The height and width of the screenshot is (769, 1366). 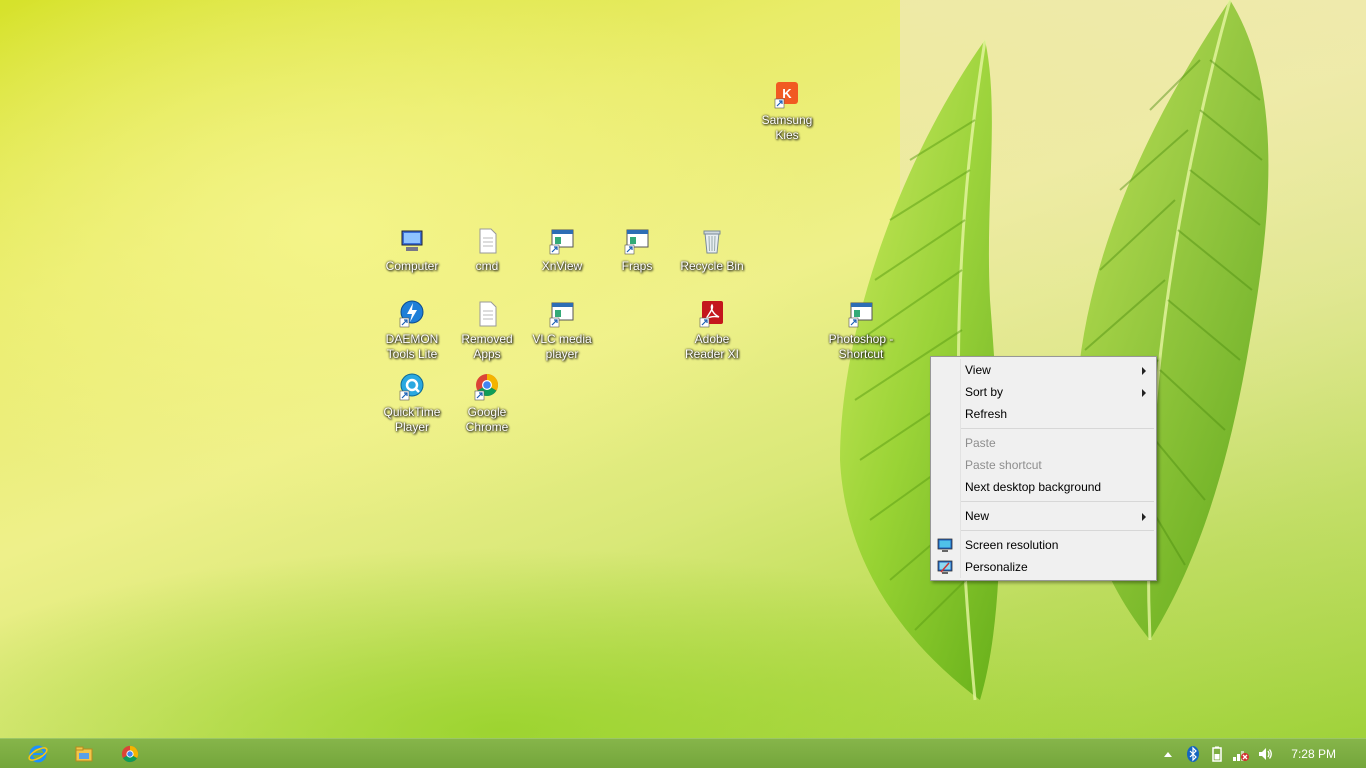 What do you see at coordinates (1043, 414) in the screenshot?
I see `menu-item-refresh: Refresh` at bounding box center [1043, 414].